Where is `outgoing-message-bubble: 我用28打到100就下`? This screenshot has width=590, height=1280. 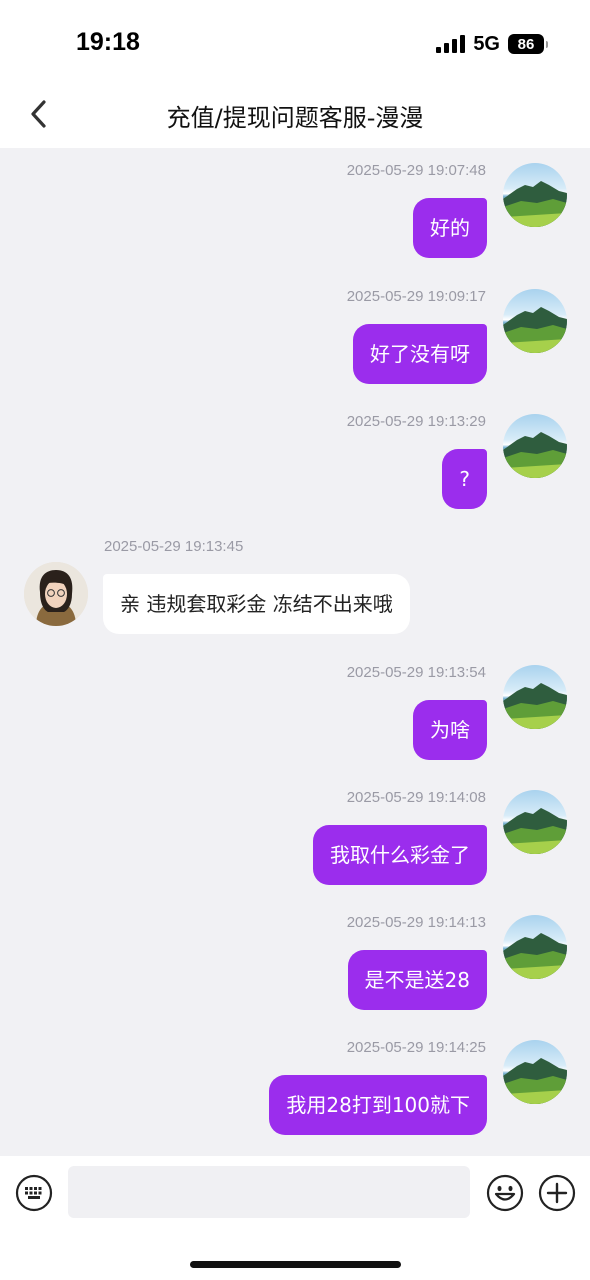 outgoing-message-bubble: 我用28打到100就下 is located at coordinates (378, 1105).